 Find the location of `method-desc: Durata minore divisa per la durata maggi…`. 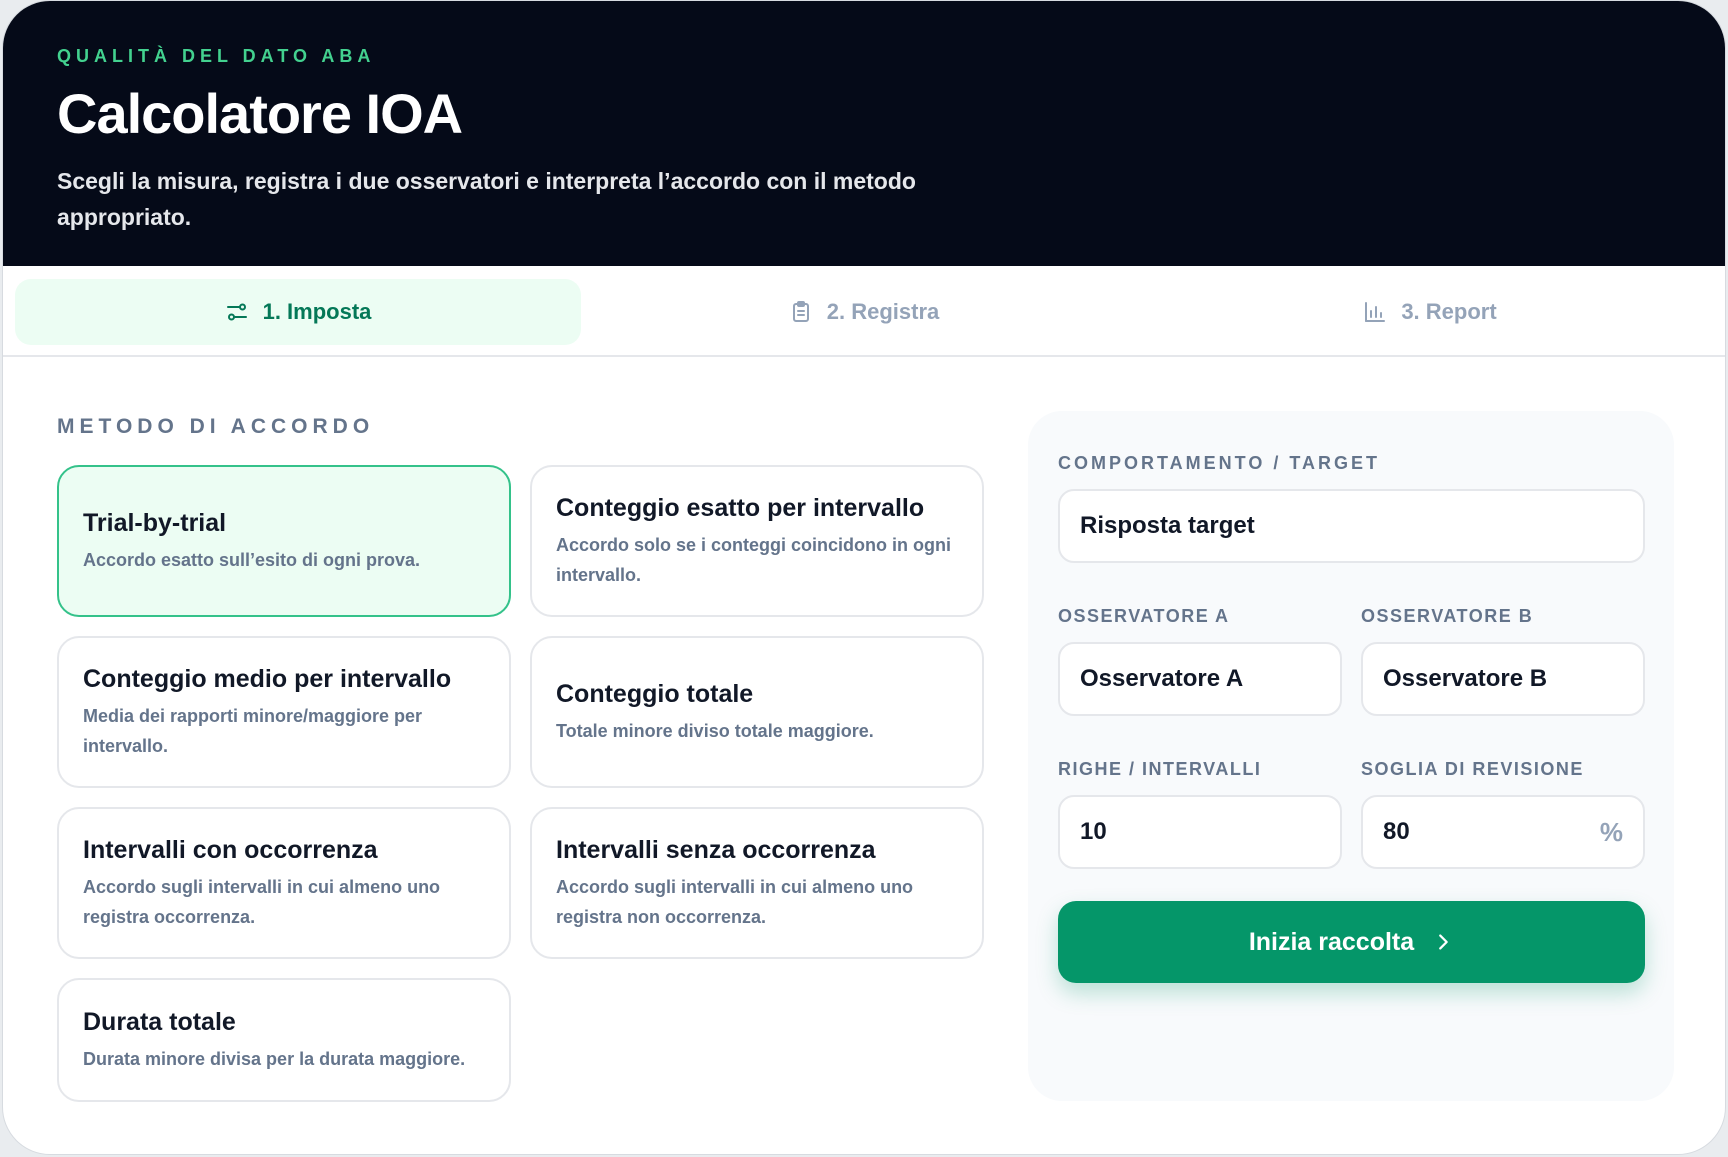

method-desc: Durata minore divisa per la durata maggi… is located at coordinates (274, 1059).